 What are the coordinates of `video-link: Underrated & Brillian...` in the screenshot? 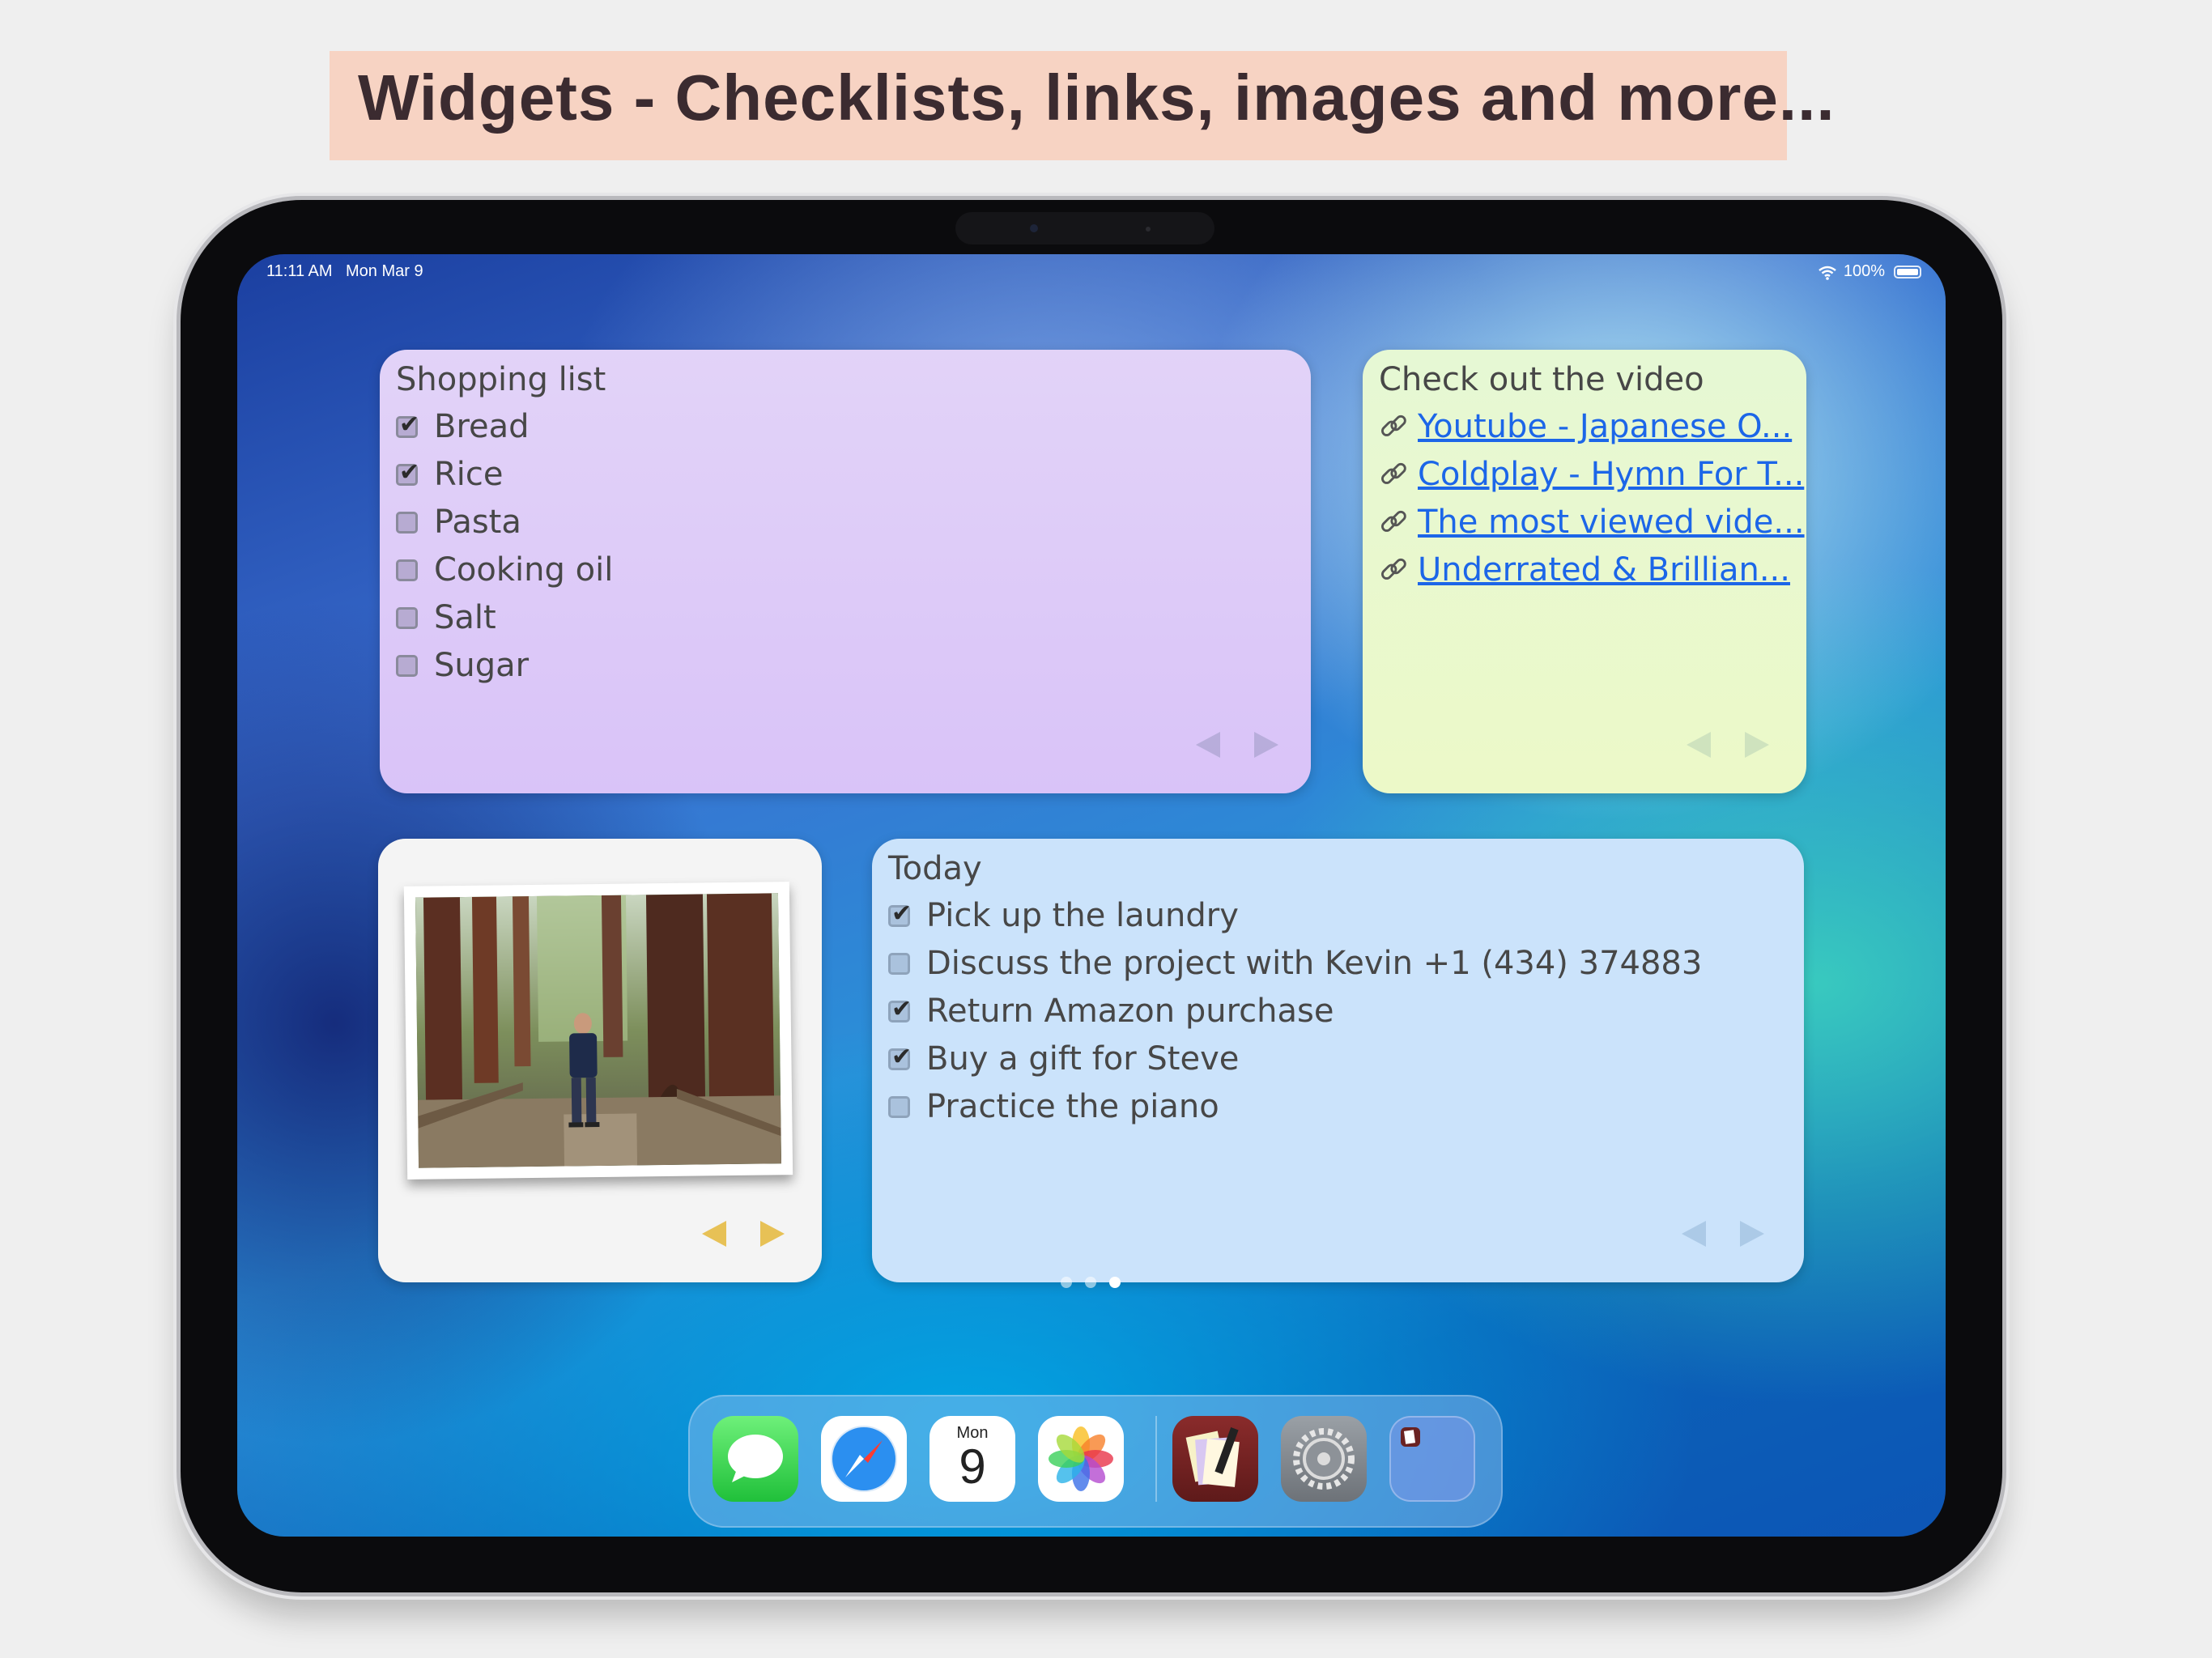 It's located at (1604, 570).